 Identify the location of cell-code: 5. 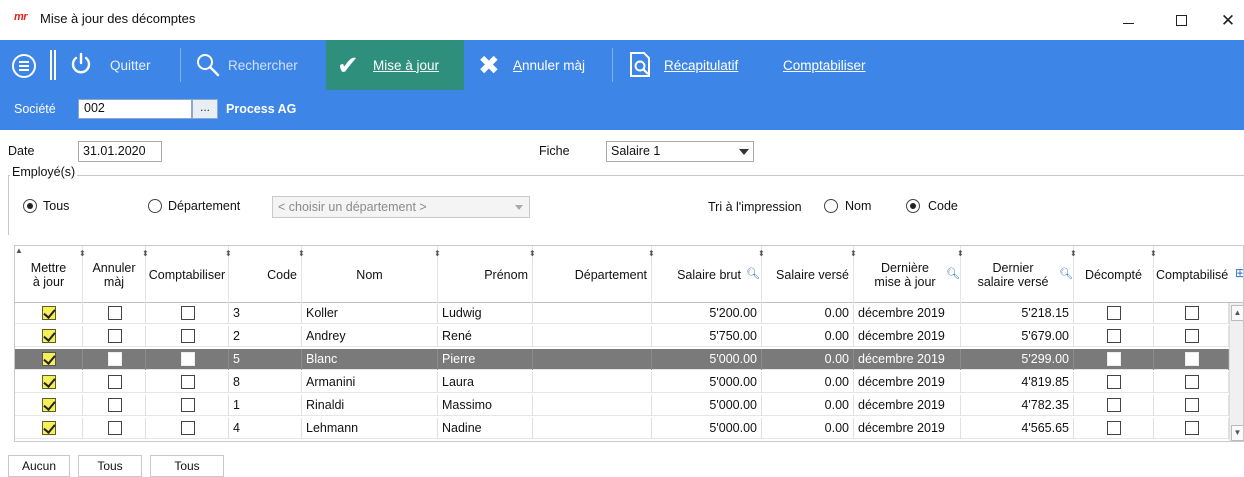
(265, 359).